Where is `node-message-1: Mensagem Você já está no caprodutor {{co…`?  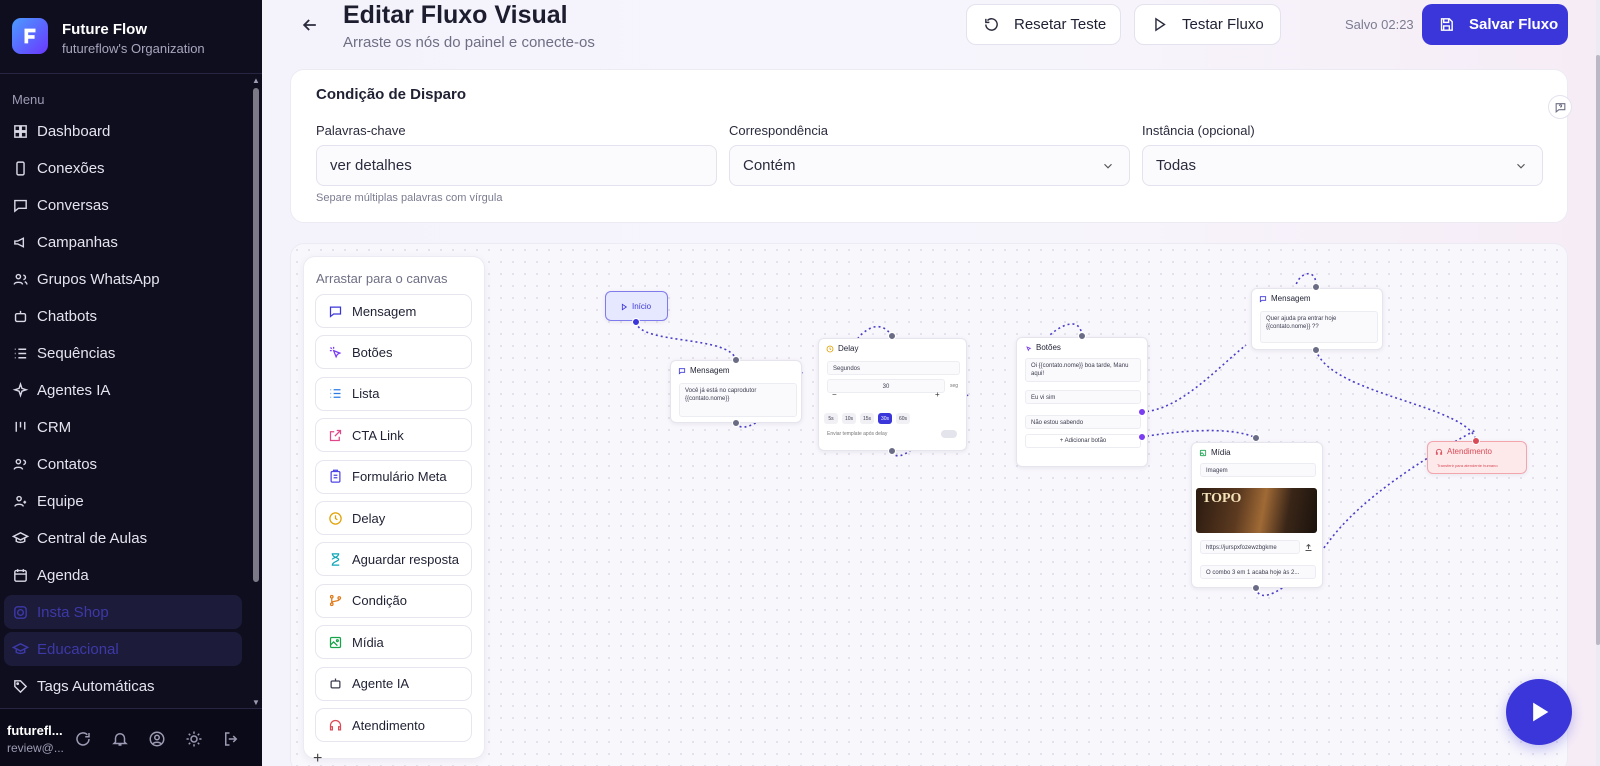 node-message-1: Mensagem Você já está no caprodutor {{co… is located at coordinates (736, 391).